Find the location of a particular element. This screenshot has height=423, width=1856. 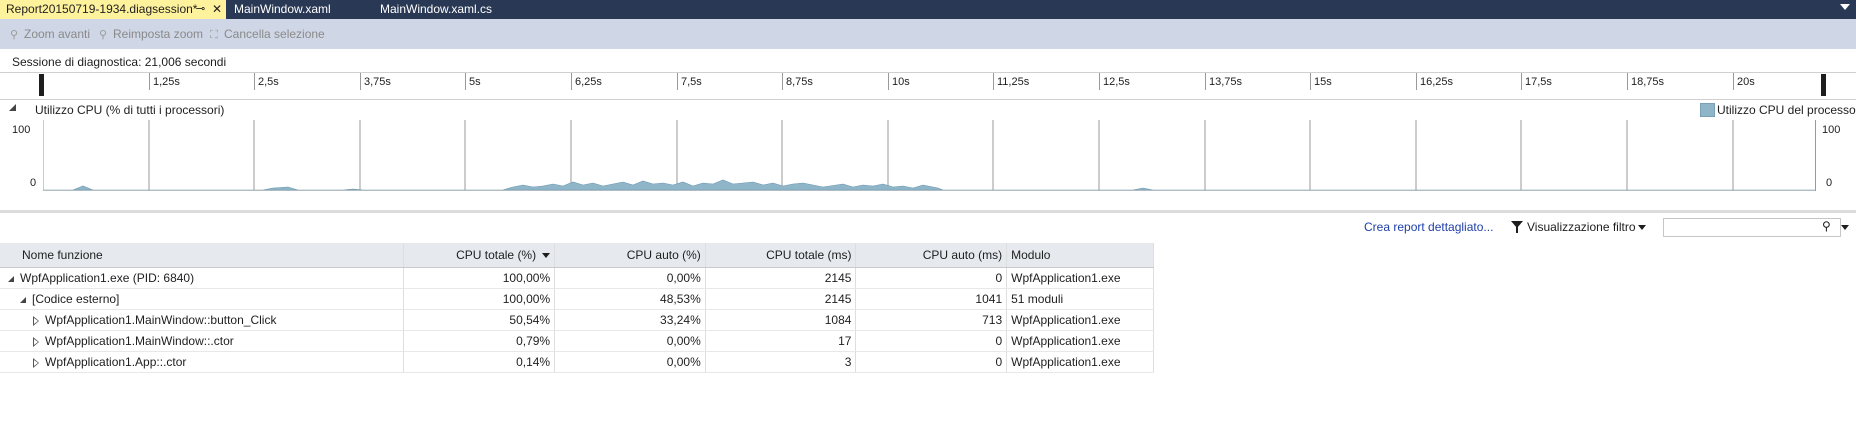

filter-icon-stem is located at coordinates (1517, 230).